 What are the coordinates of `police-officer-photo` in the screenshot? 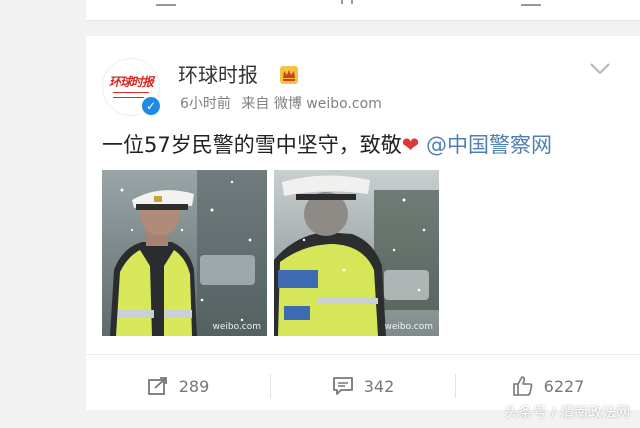 It's located at (184, 253).